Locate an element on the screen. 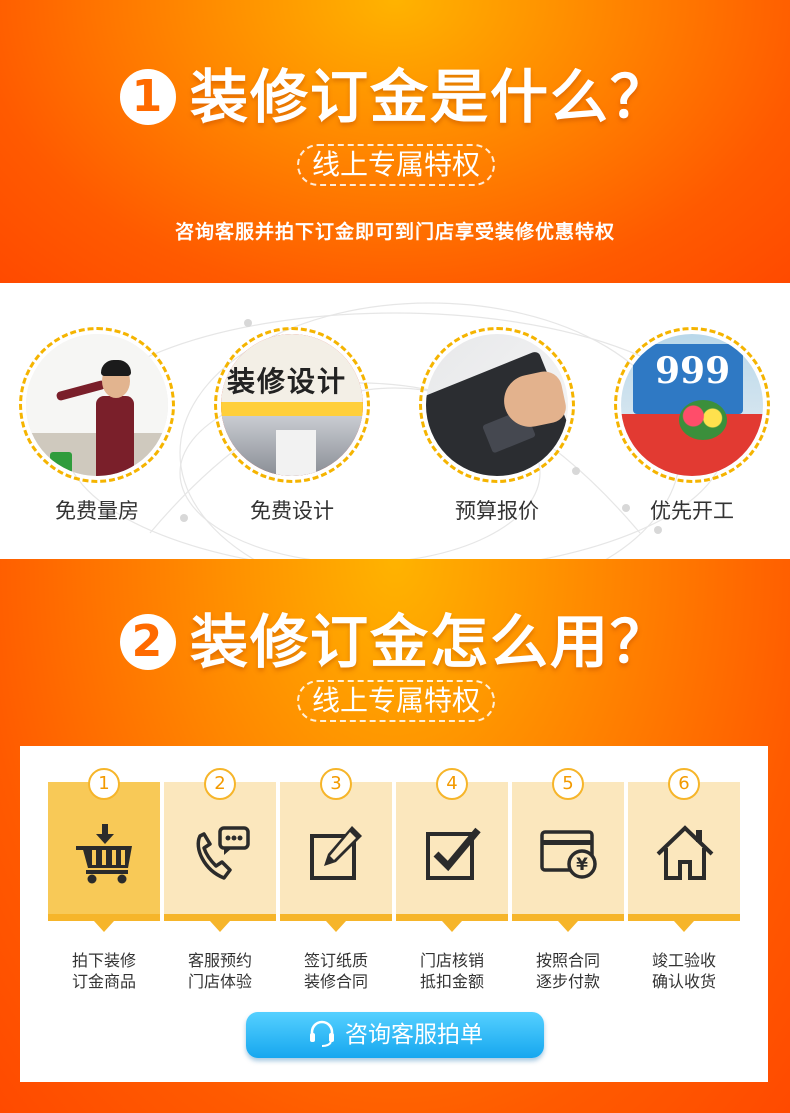 Image resolution: width=790 pixels, height=1113 pixels. feature-item: 装修设计 免费设计 is located at coordinates (292, 426).